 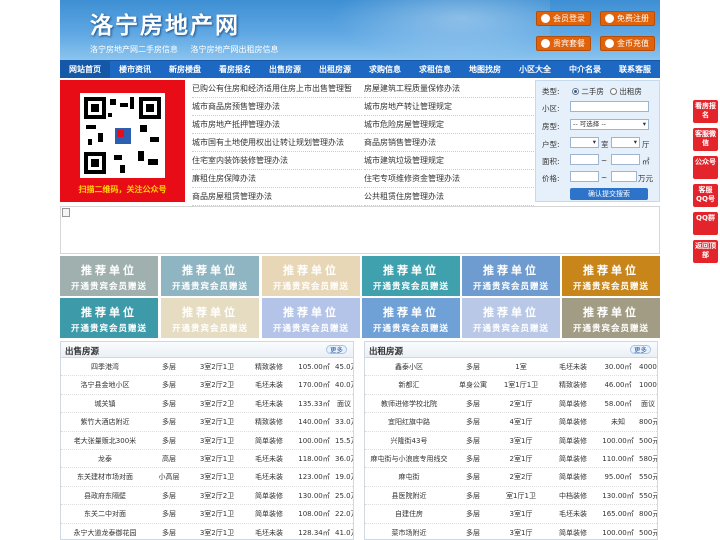 What do you see at coordinates (105, 440) in the screenshot?
I see `listing-location: 老大张量贩北300米` at bounding box center [105, 440].